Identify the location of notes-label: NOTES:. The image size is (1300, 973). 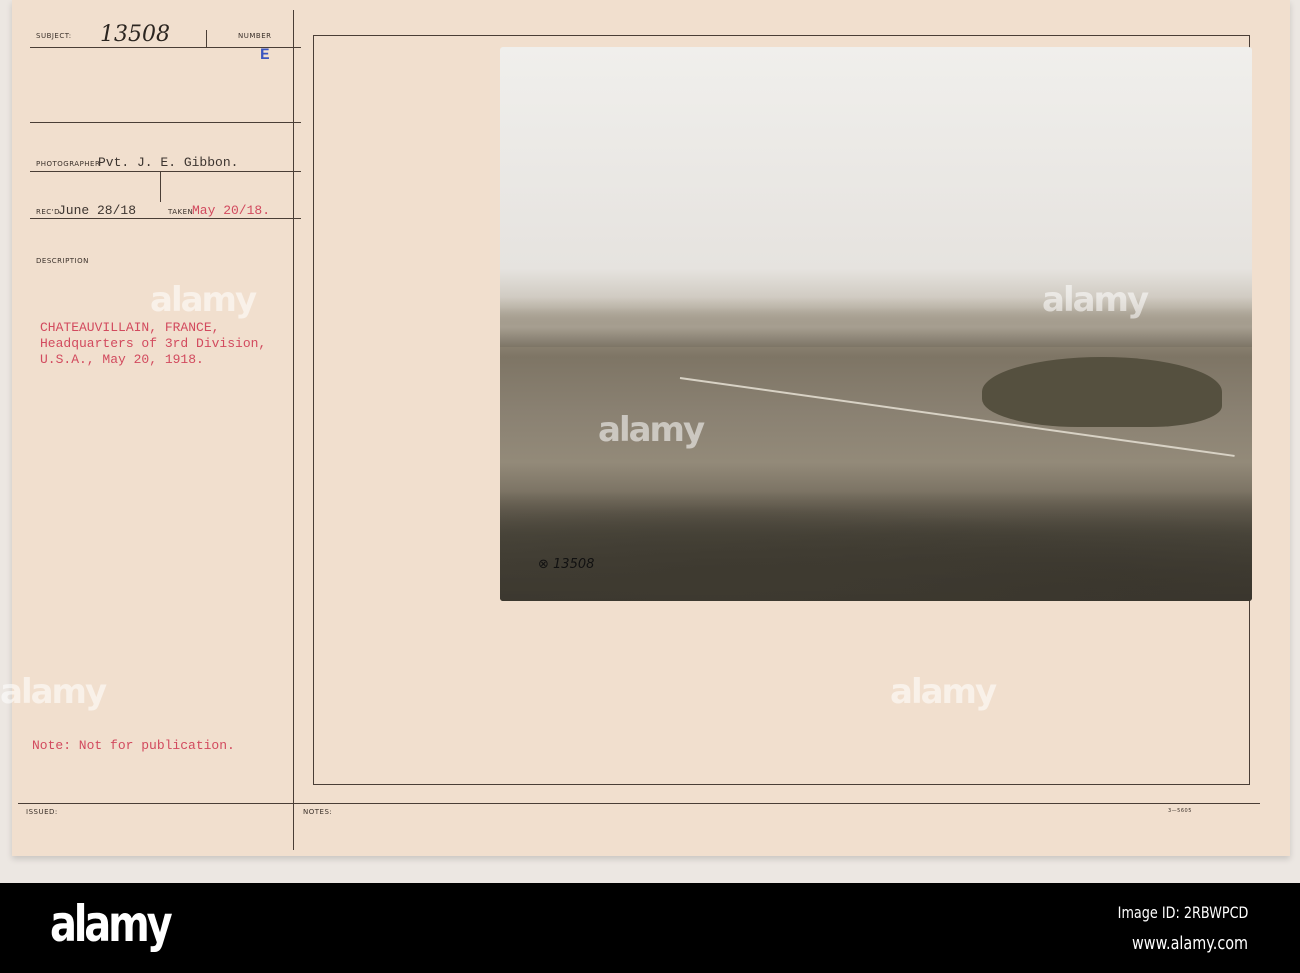
(318, 812).